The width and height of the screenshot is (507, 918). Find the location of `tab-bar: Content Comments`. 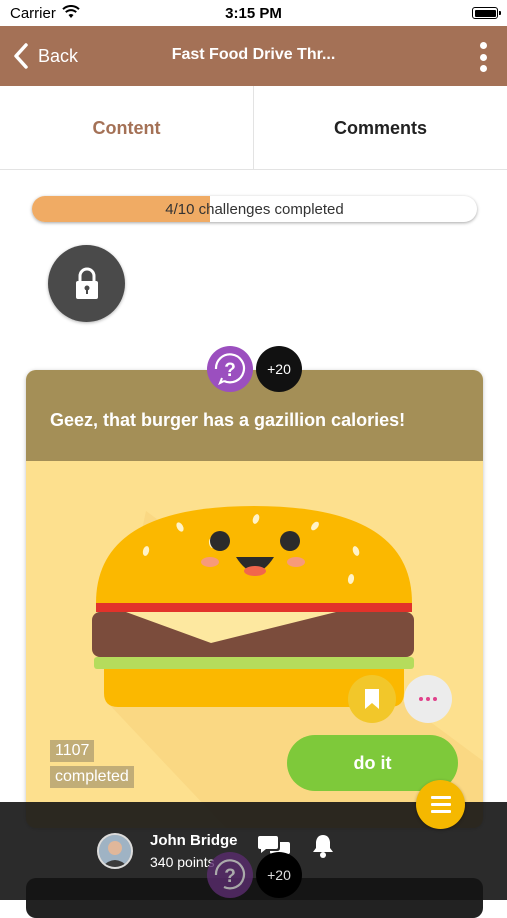

tab-bar: Content Comments is located at coordinates (253, 128).